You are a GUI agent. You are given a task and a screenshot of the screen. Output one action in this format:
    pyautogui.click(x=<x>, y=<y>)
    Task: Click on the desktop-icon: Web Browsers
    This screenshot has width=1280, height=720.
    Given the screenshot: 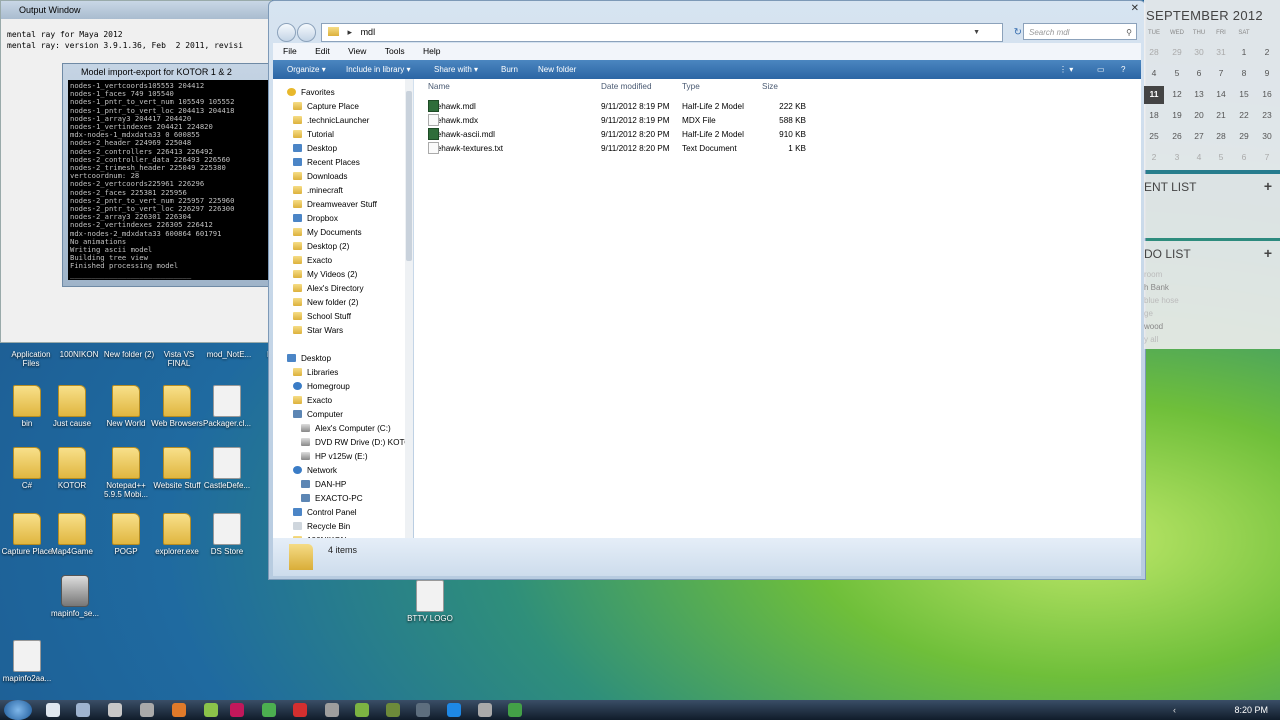 What is the action you would take?
    pyautogui.click(x=177, y=406)
    